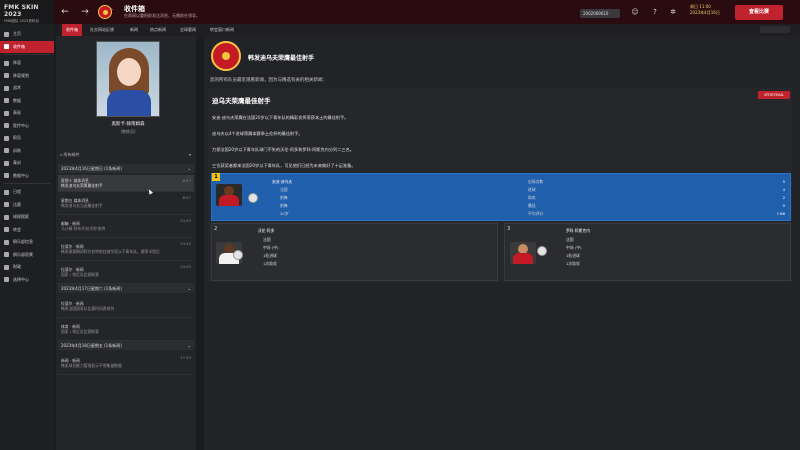 This screenshot has height=450, width=800. What do you see at coordinates (17, 229) in the screenshot?
I see `sidebar-item-label: 转会` at bounding box center [17, 229].